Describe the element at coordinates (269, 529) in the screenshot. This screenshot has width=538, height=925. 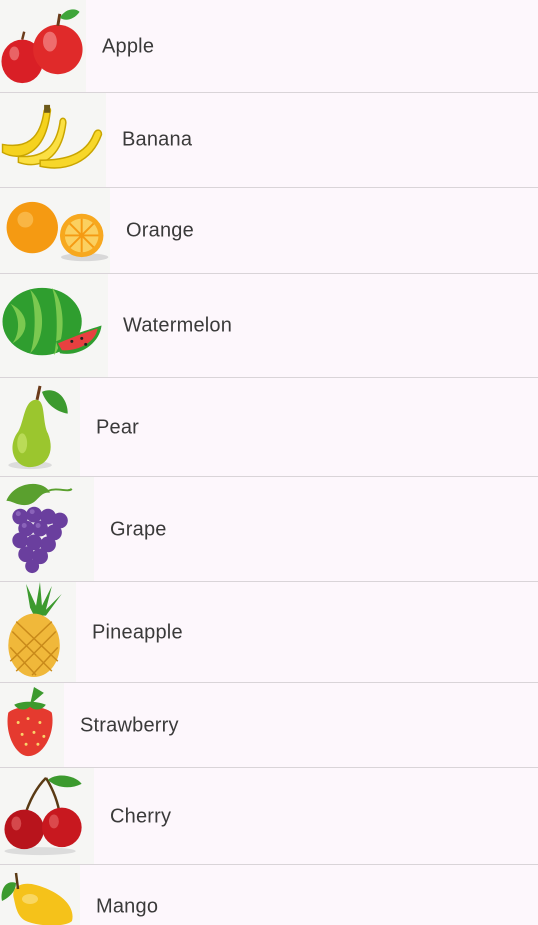
I see `list-item-grape: Grape` at that location.